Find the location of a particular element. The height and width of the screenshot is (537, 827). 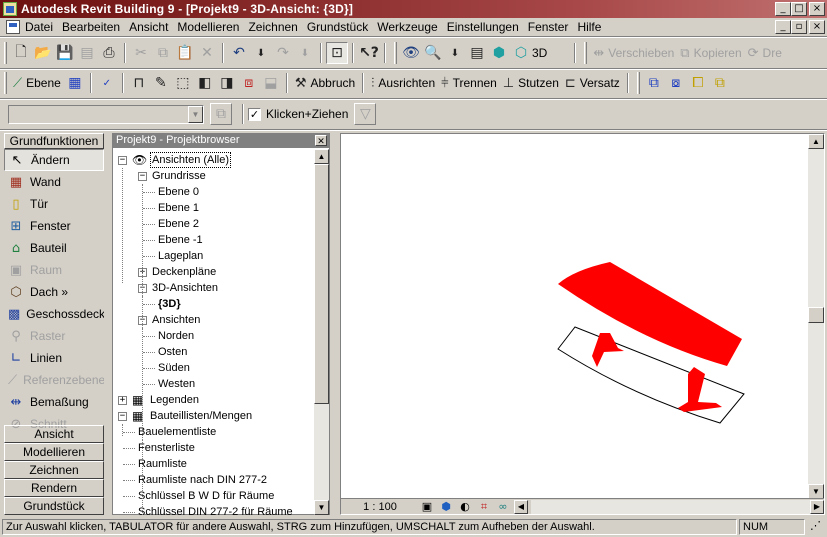

toolbar-grip is located at coordinates (5, 53).